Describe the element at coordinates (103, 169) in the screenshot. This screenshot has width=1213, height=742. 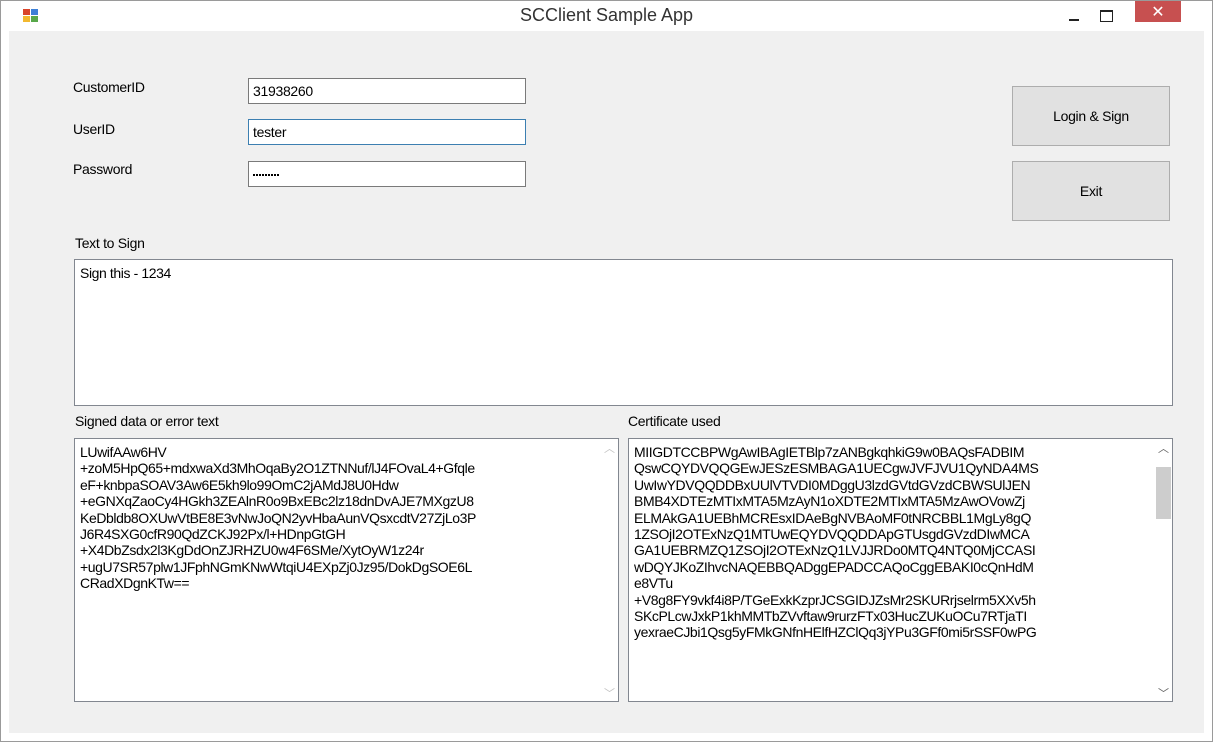
I see `password-label: Password` at that location.